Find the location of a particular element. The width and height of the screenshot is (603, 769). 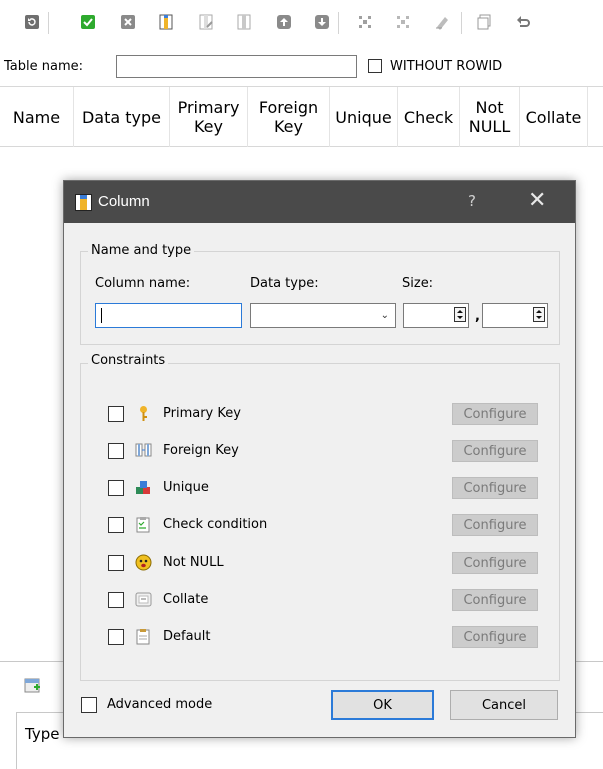

constraint-default-row: Default Configure is located at coordinates (323, 637).